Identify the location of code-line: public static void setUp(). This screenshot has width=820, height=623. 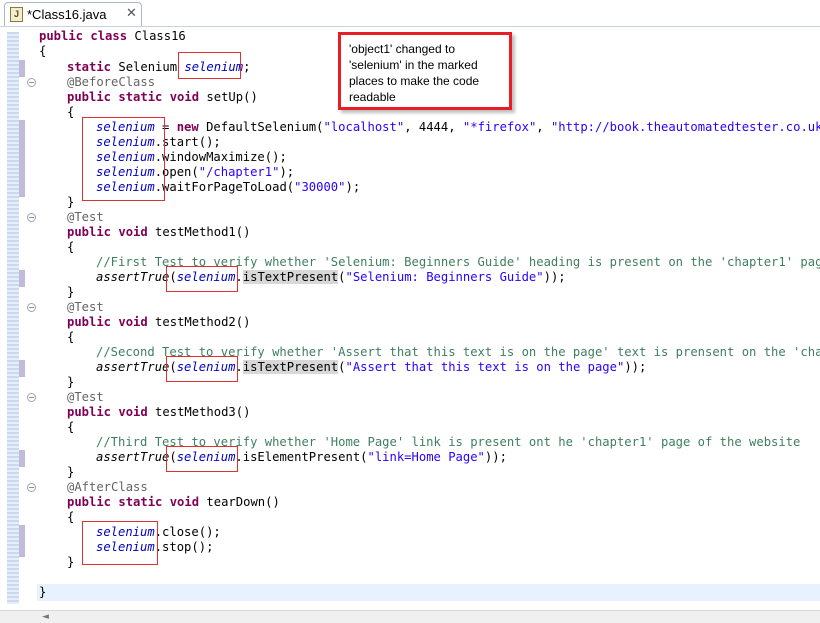
(162, 97).